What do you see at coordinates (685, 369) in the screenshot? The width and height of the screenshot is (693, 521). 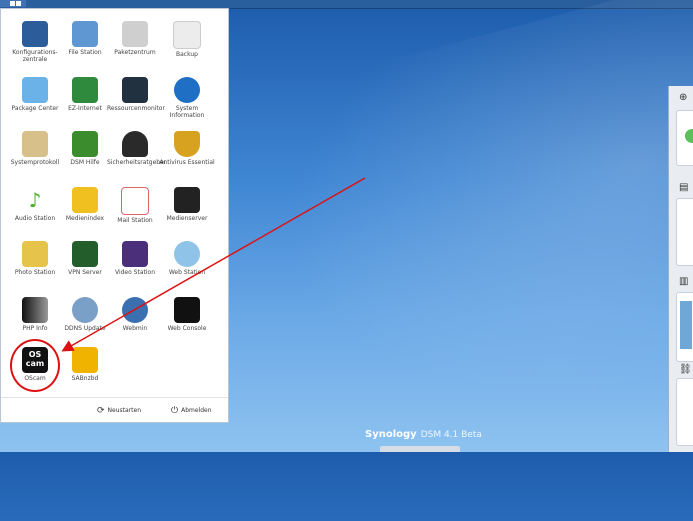 I see `link-icon: ⛓` at bounding box center [685, 369].